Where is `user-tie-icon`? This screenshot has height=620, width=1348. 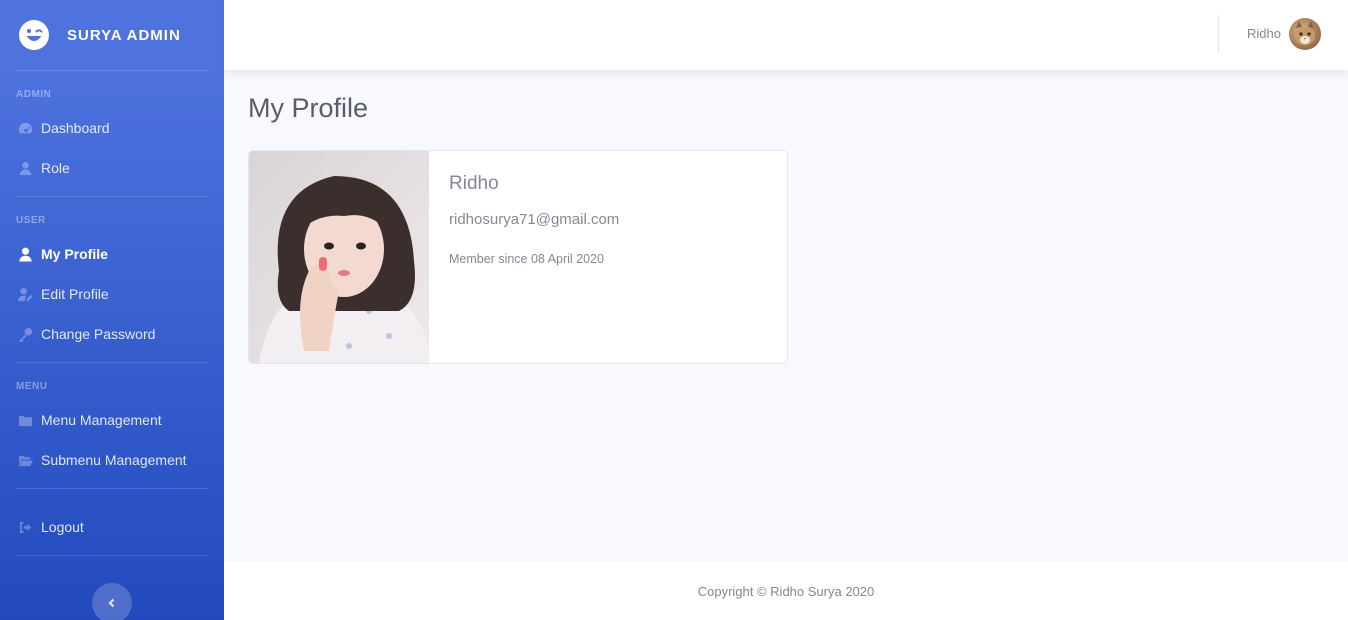
user-tie-icon is located at coordinates (25, 168).